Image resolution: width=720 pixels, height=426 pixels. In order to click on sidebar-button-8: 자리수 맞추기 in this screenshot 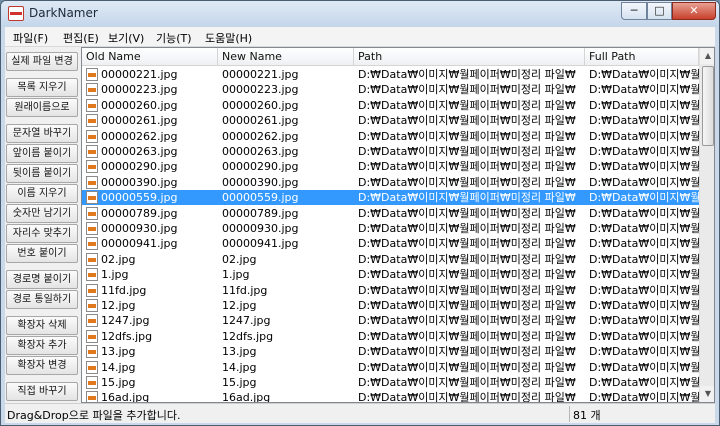, I will do `click(42, 233)`.